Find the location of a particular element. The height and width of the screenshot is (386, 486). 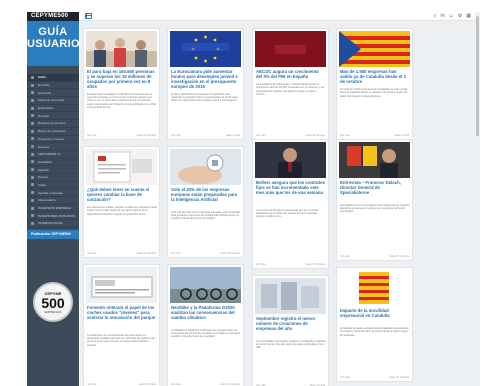

news-footer: Ver más Hace 1 hora is located at coordinates (205, 135).